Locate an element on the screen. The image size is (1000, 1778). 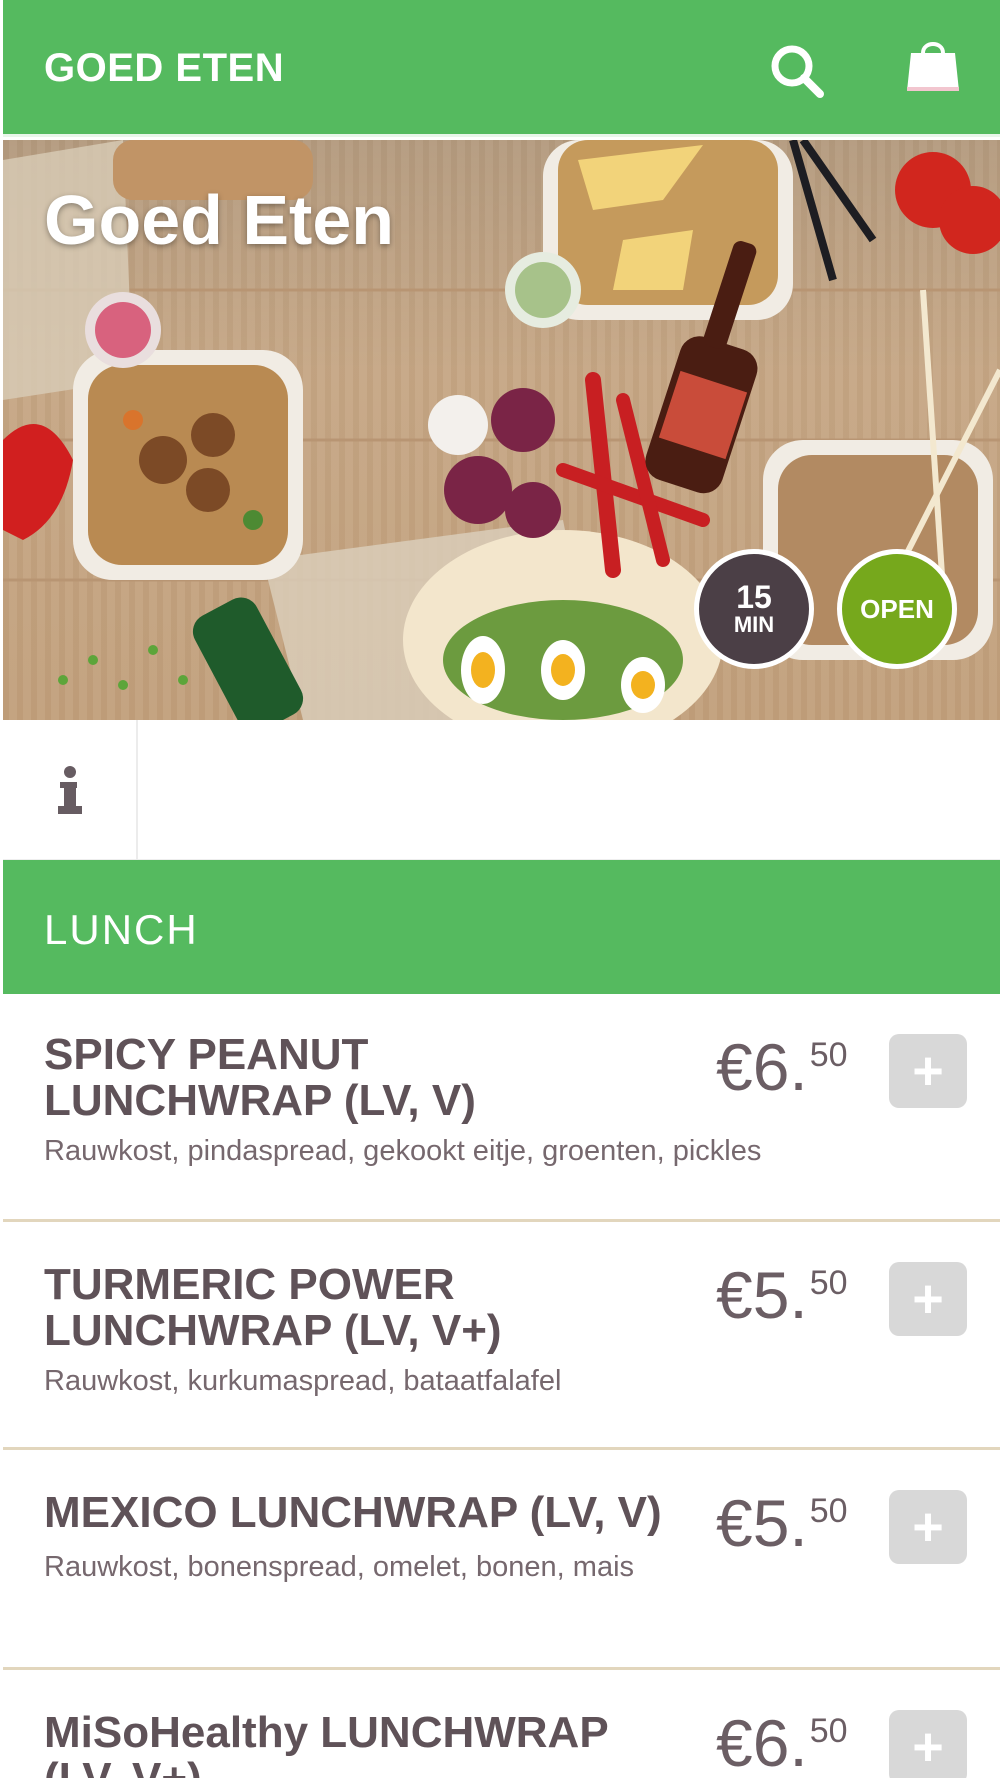
search-button is located at coordinates (797, 71).